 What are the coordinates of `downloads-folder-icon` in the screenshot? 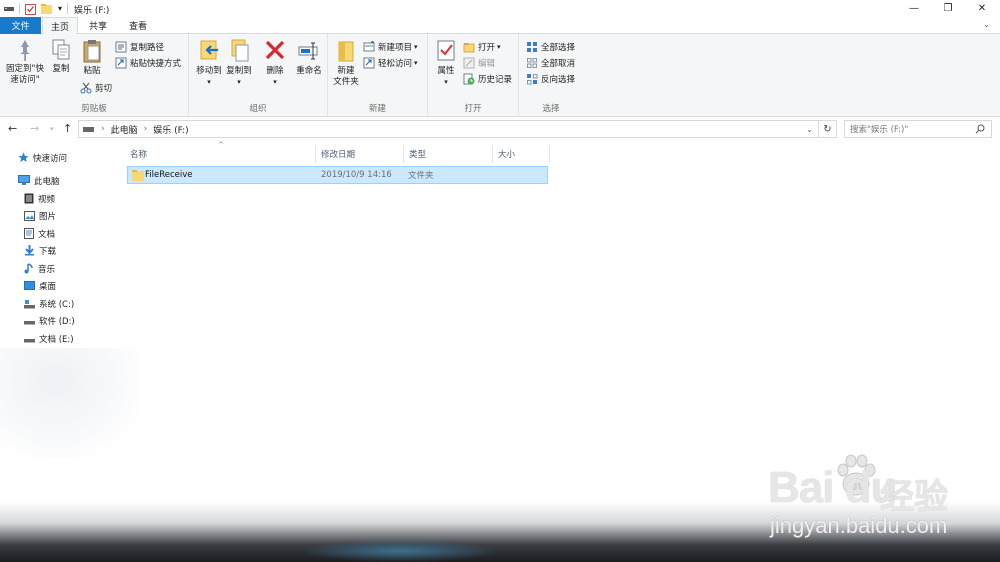 It's located at (29, 250).